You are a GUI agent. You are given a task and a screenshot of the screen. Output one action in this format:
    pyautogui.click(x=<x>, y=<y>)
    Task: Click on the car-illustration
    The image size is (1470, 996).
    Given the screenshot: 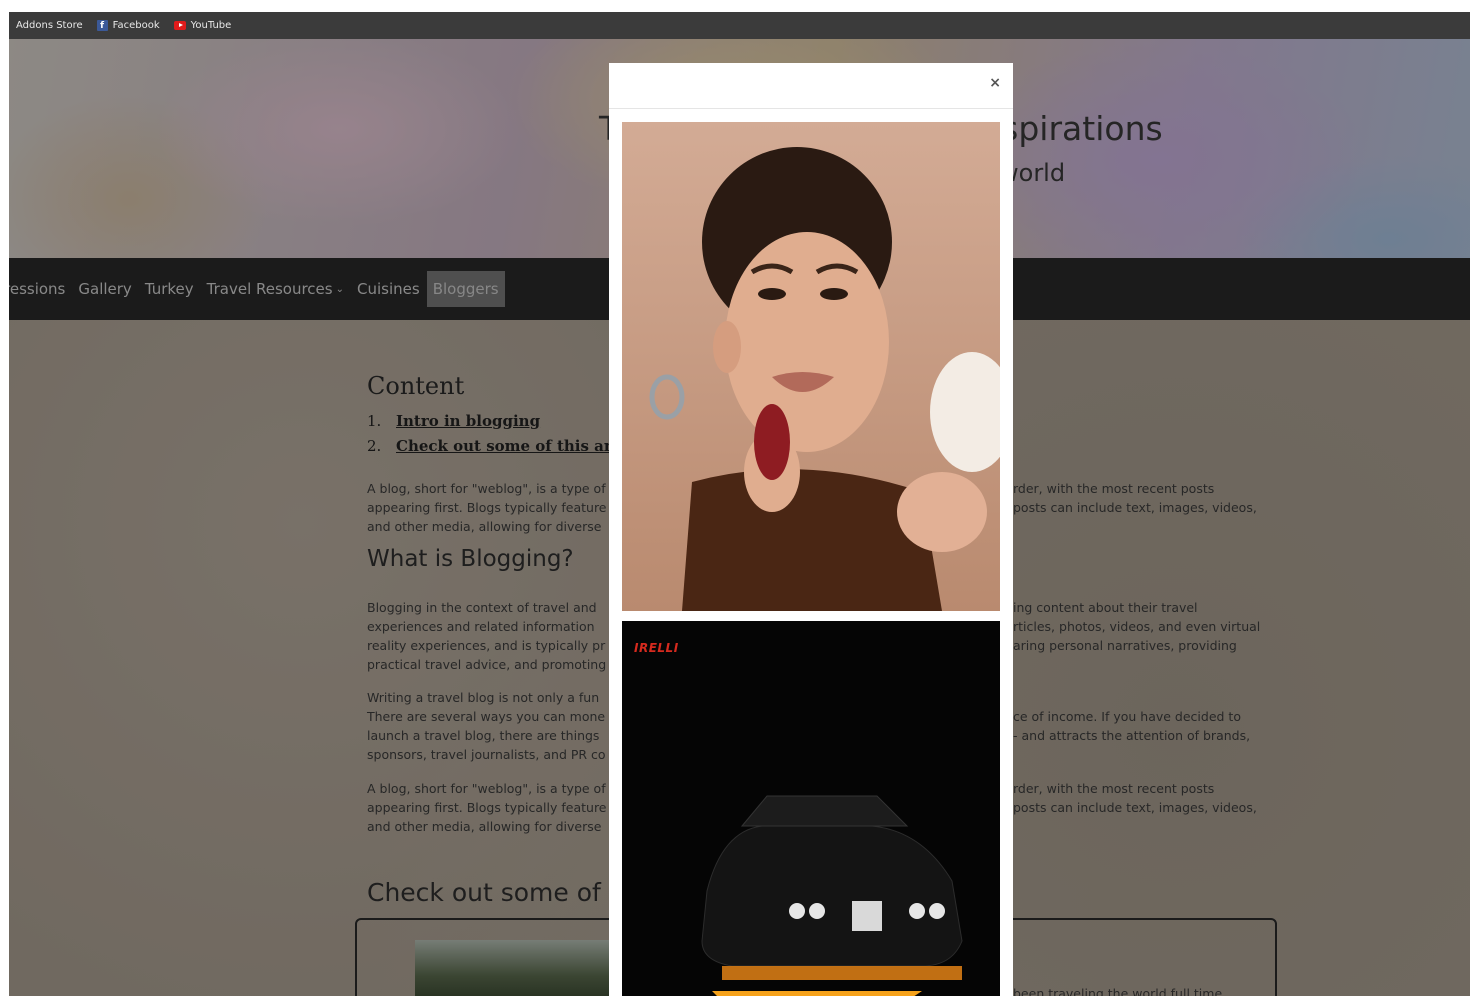 What is the action you would take?
    pyautogui.click(x=832, y=895)
    